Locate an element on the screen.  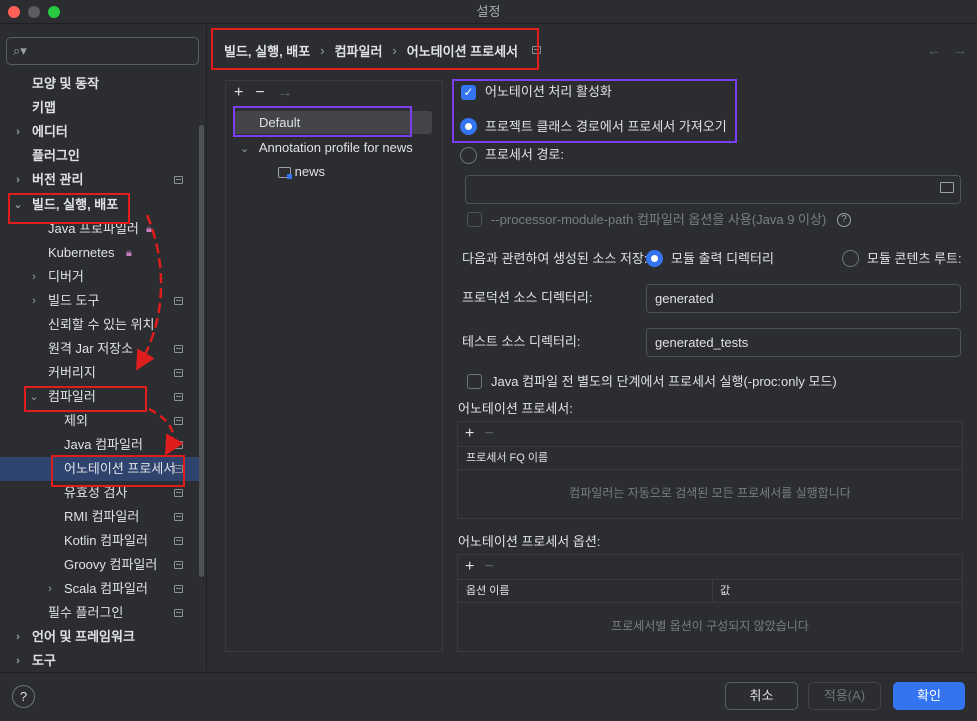
sidebar-item-languages-frameworks: › 언어 및 프레임워크 is located at coordinates (100, 637).